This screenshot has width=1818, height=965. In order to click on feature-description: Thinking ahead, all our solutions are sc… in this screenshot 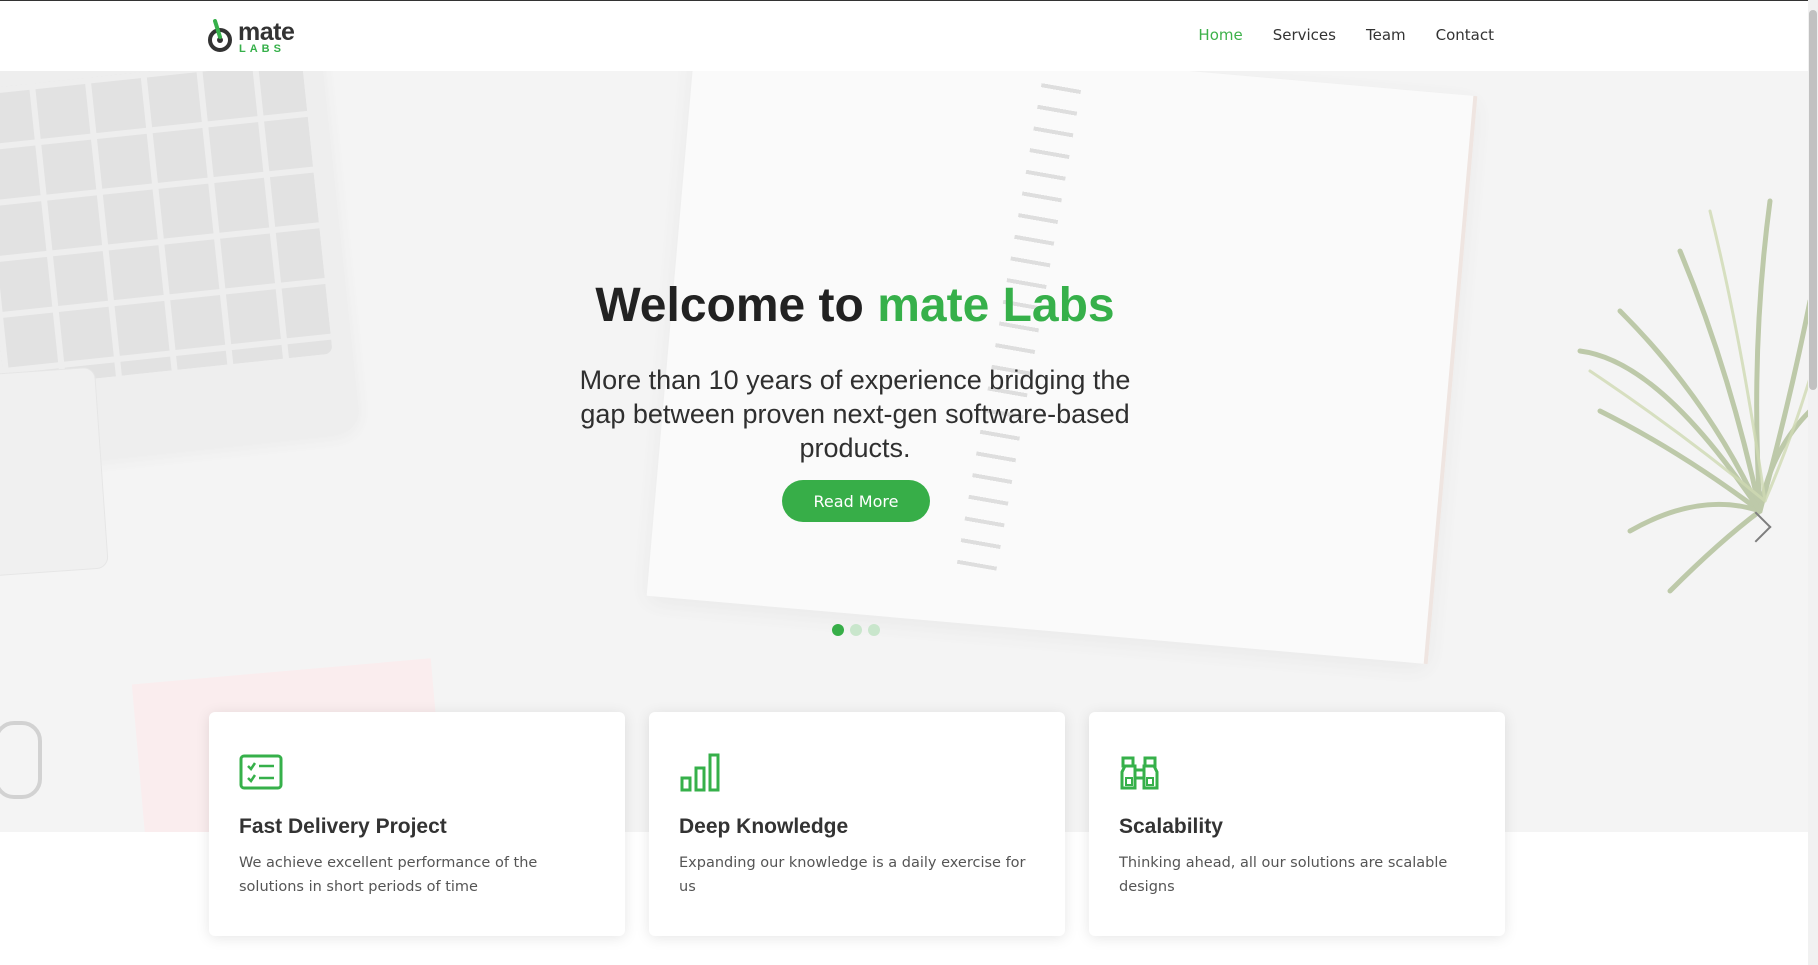, I will do `click(1283, 875)`.